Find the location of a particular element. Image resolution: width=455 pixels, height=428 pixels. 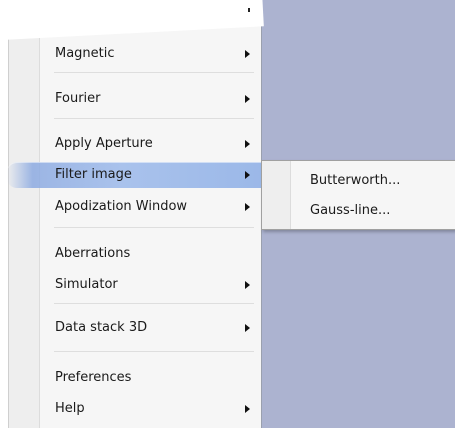

menu-item-simulator: Simulator is located at coordinates (135, 285).